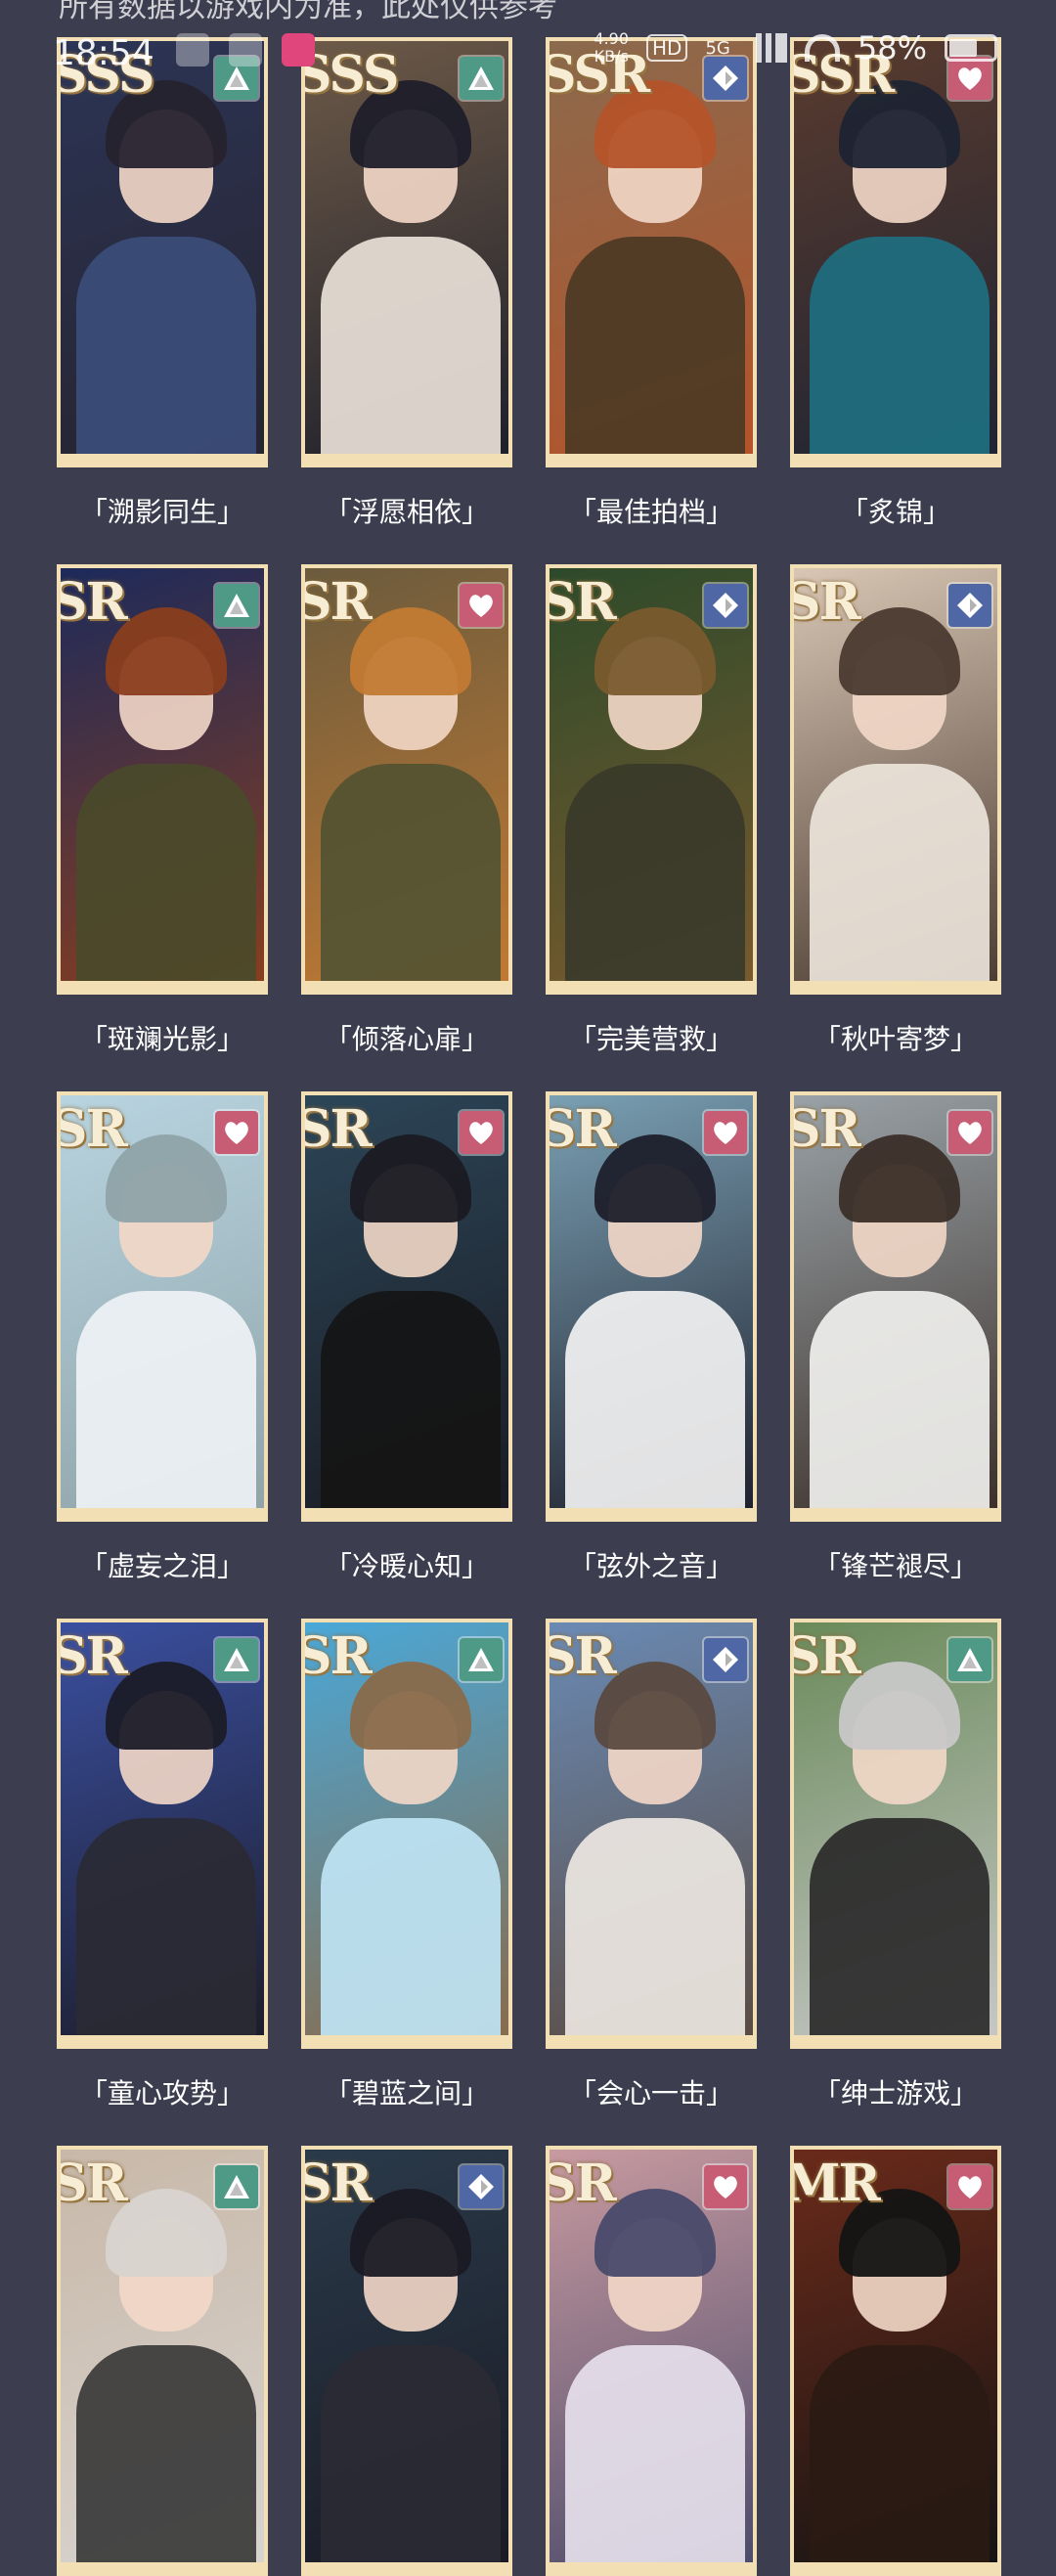  What do you see at coordinates (895, 512) in the screenshot?
I see `card-name: 「炙锦」` at bounding box center [895, 512].